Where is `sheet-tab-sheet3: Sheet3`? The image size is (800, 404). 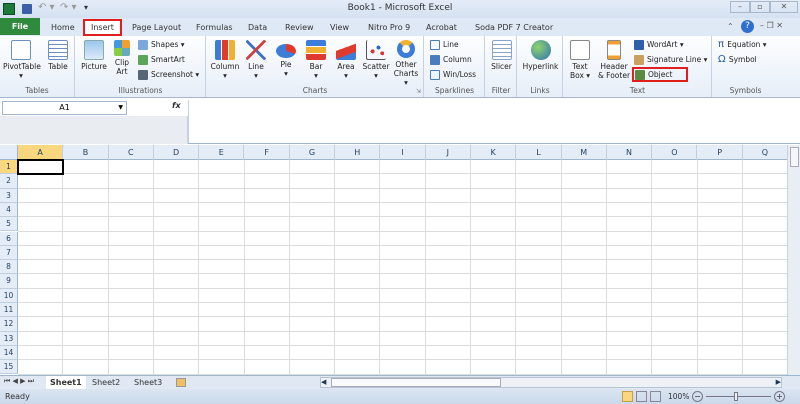
sheet-tab-sheet3: Sheet3 is located at coordinates (148, 382).